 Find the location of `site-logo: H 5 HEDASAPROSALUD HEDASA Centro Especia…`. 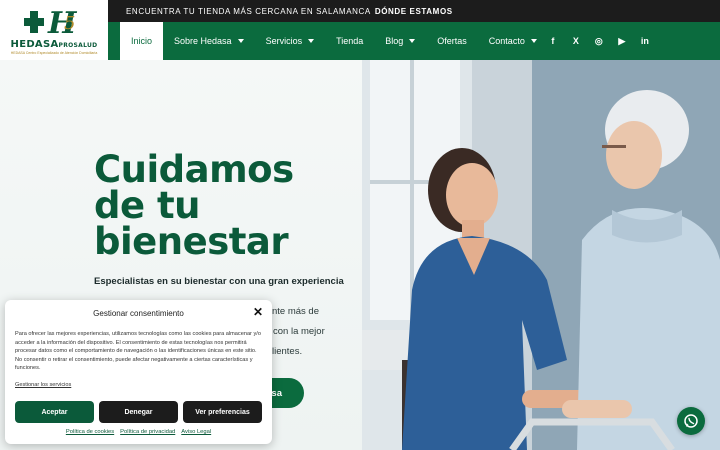

site-logo: H 5 HEDASAPROSALUD HEDASA Centro Especia… is located at coordinates (54, 30).